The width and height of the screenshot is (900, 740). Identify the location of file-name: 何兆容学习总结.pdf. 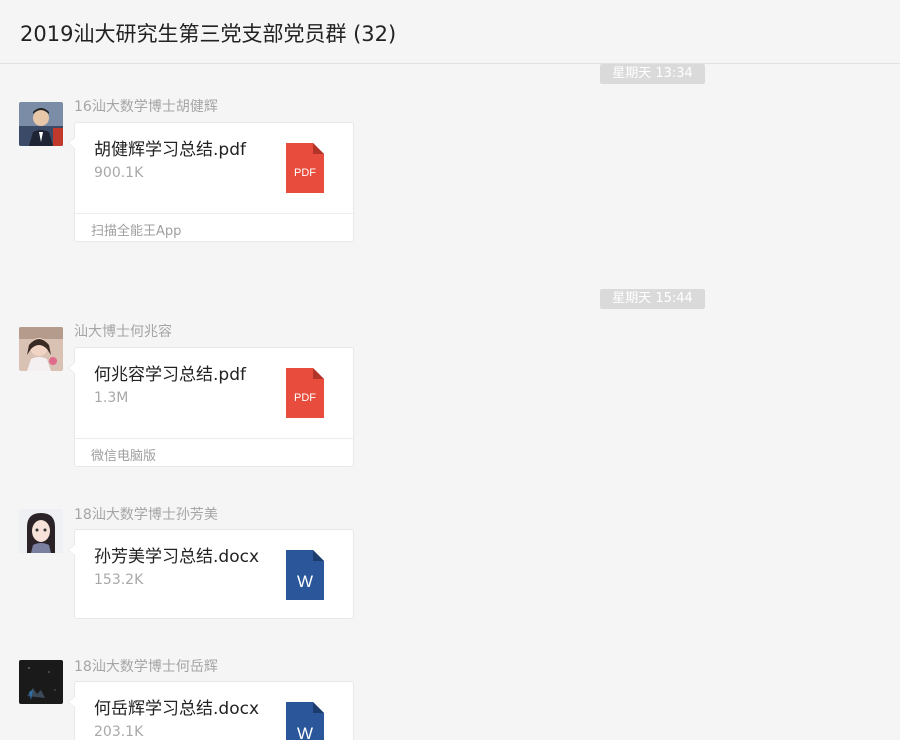
(170, 375).